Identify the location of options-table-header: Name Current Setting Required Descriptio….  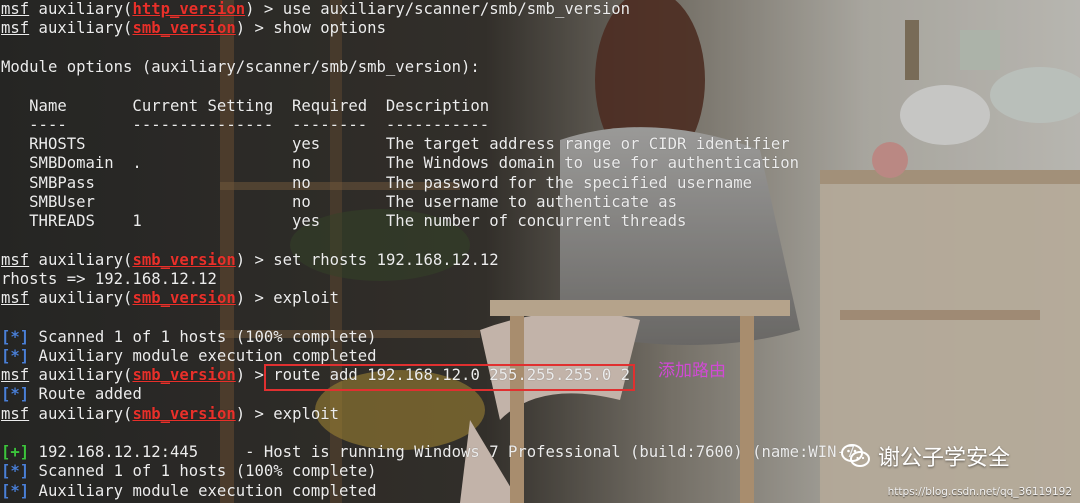
(245, 105).